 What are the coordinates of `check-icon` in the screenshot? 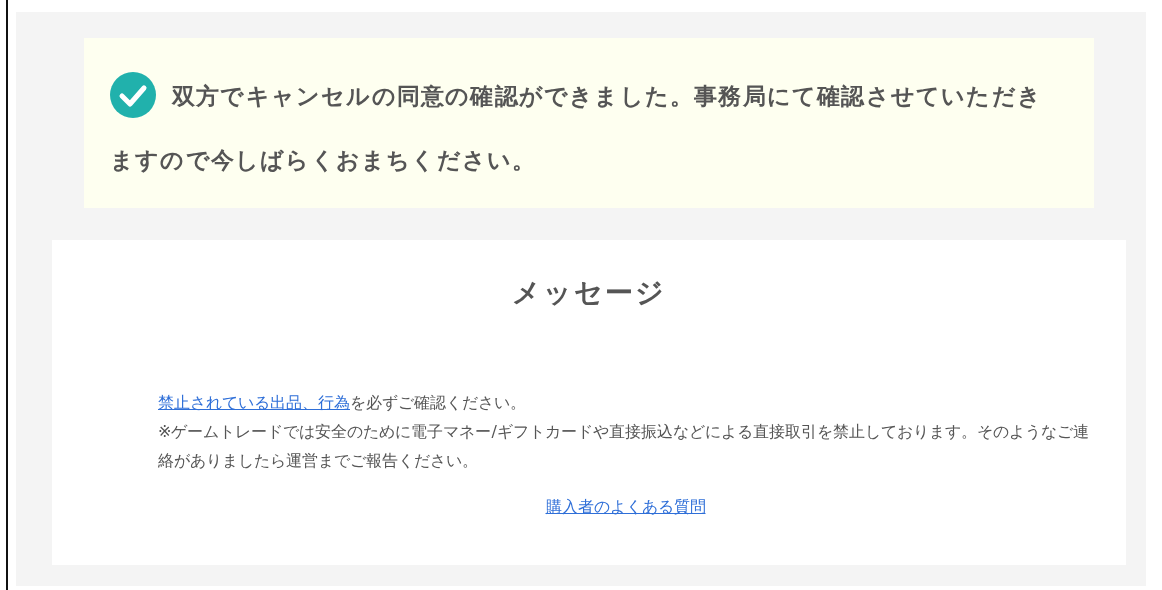 It's located at (133, 94).